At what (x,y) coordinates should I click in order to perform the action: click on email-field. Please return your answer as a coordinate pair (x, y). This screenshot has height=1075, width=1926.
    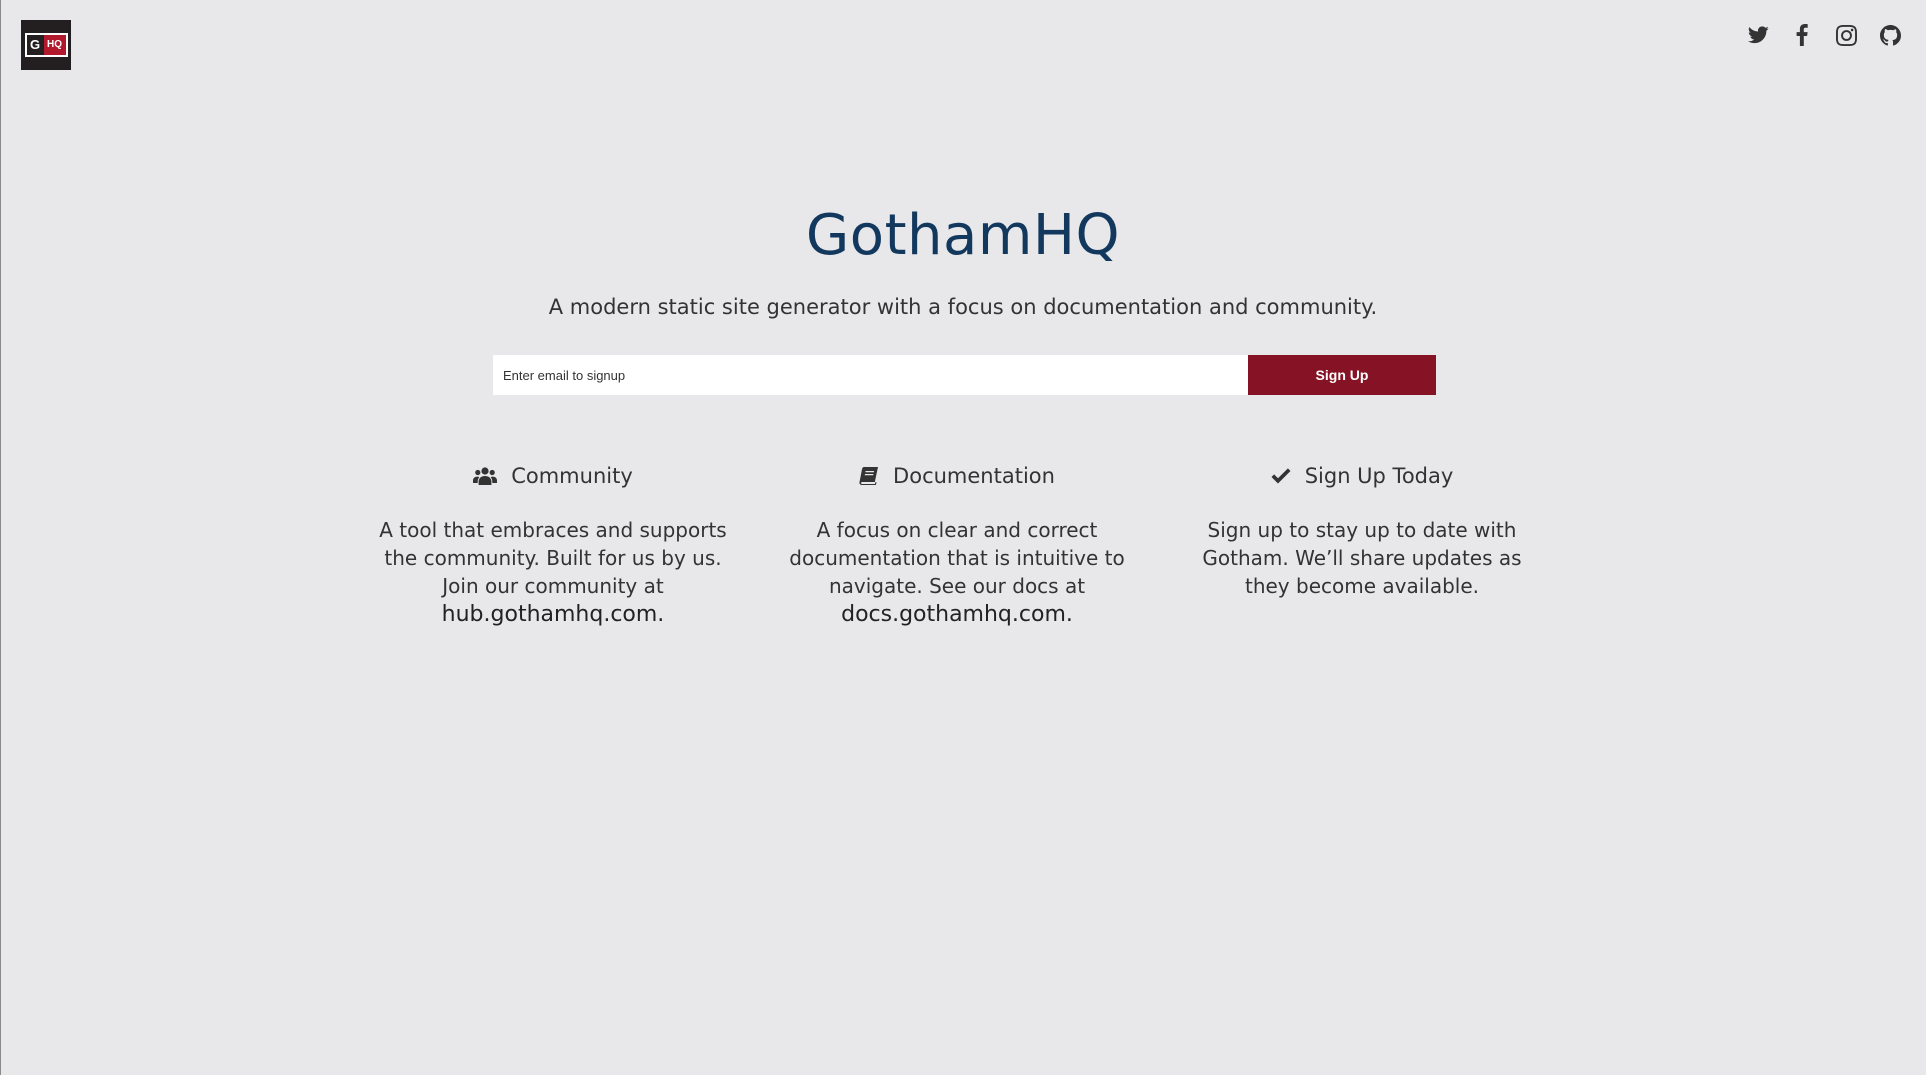
    Looking at the image, I should click on (870, 375).